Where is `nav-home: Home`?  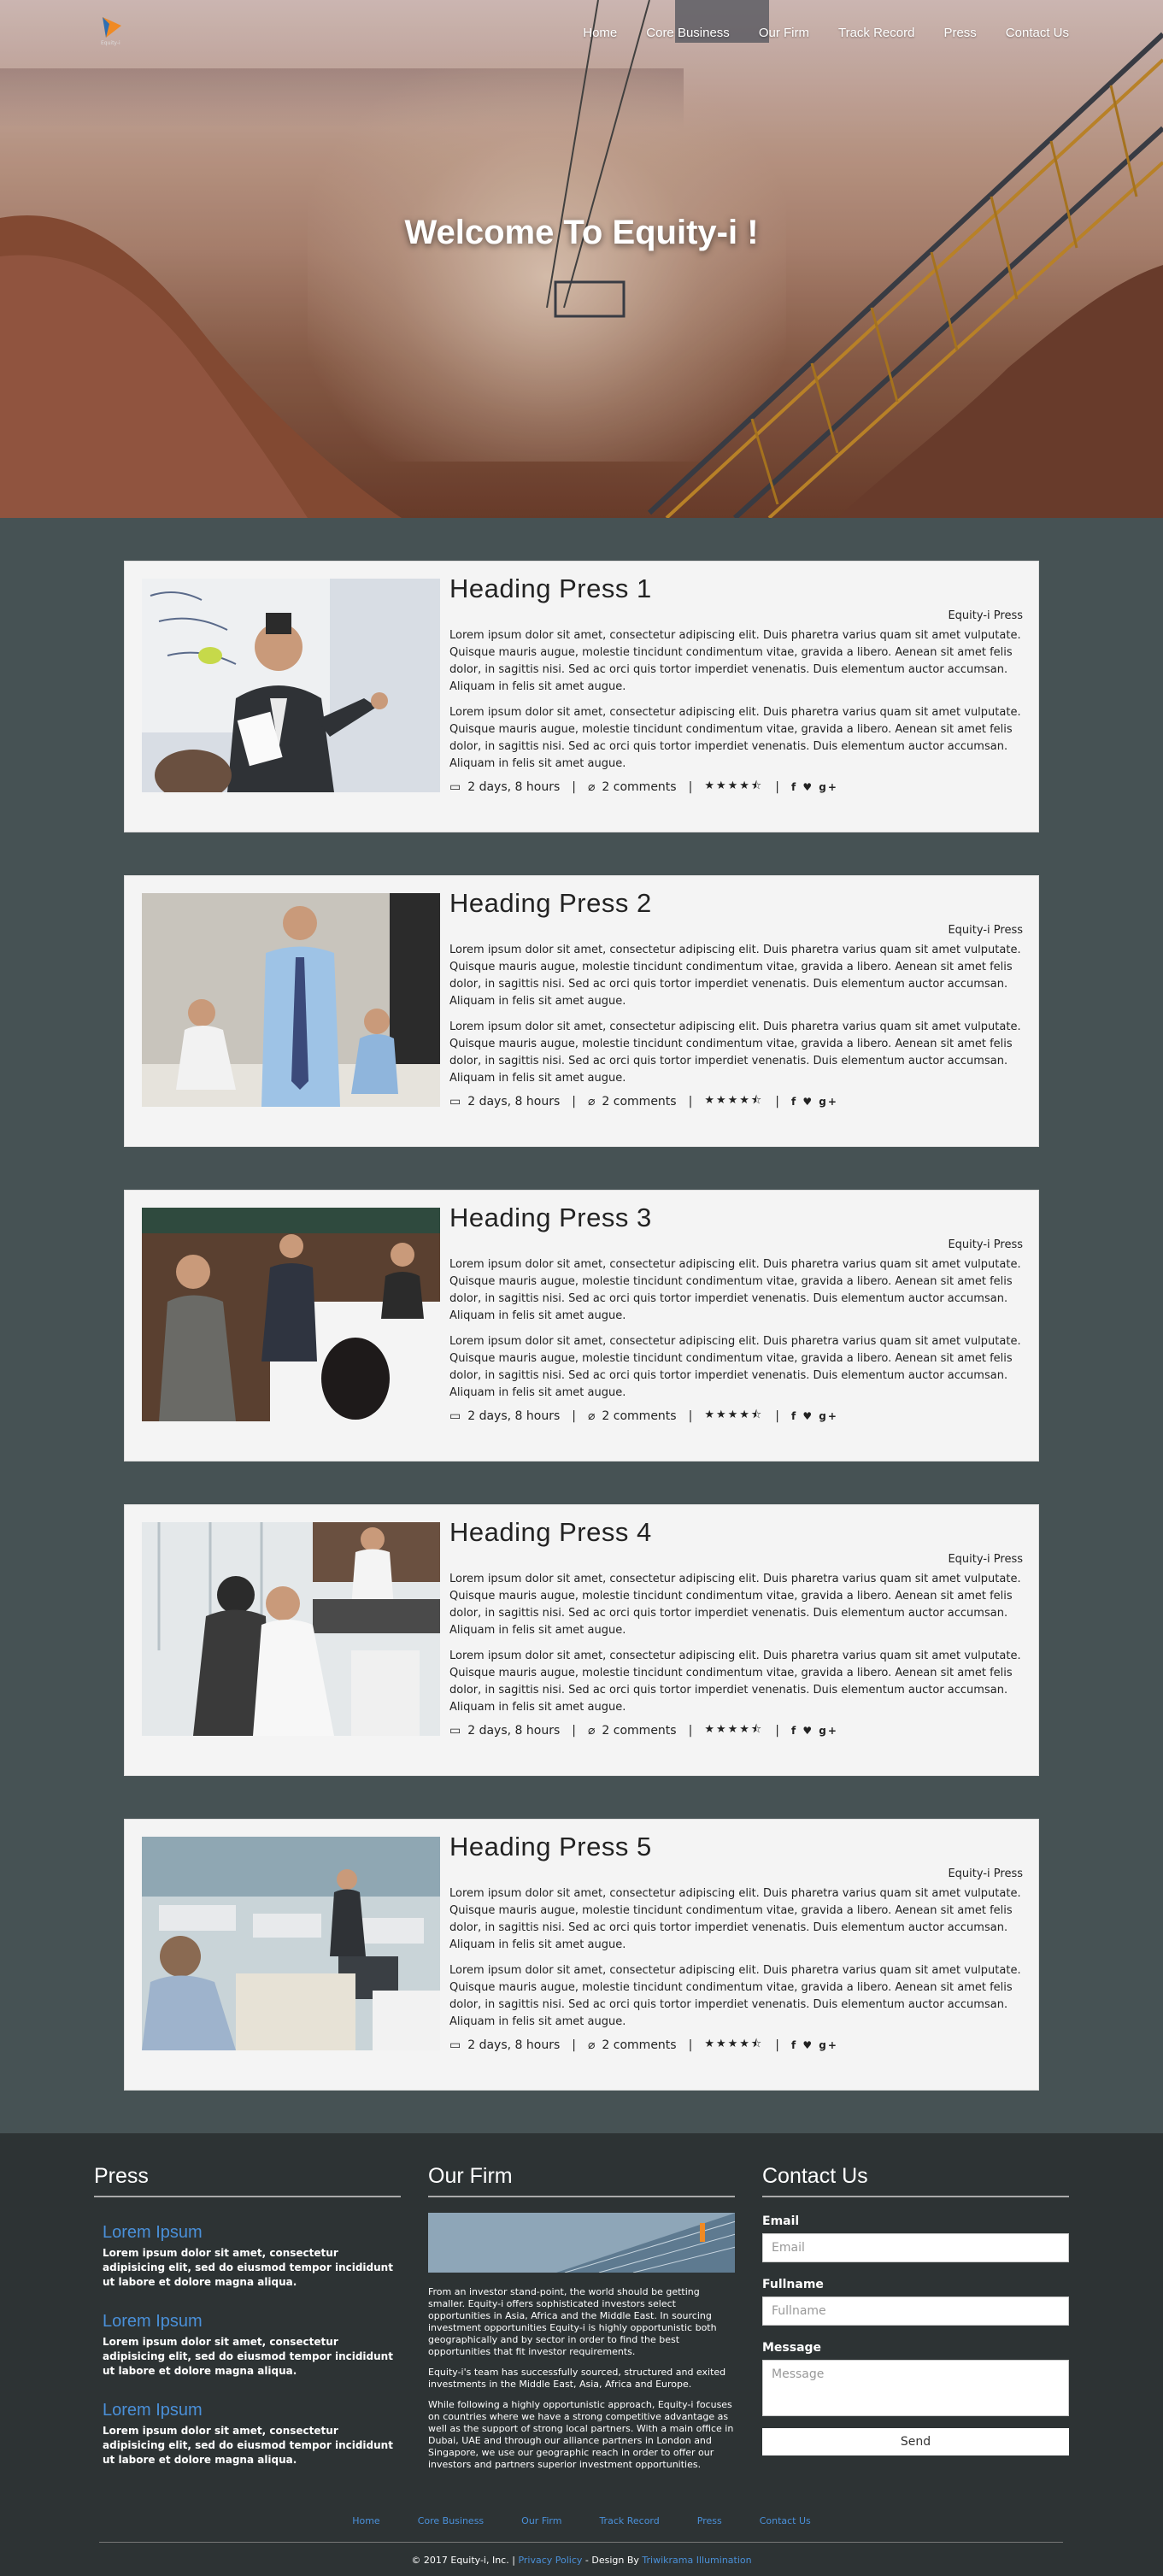 nav-home: Home is located at coordinates (600, 33).